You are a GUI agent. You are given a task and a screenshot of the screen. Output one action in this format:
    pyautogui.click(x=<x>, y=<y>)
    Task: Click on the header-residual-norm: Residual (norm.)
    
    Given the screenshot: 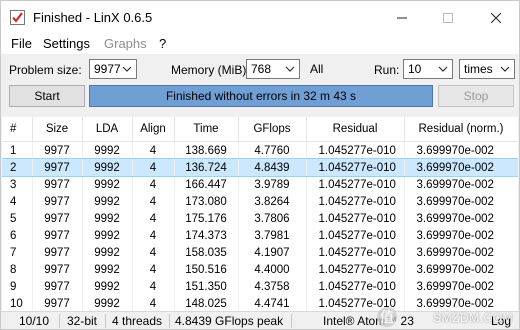 What is the action you would take?
    pyautogui.click(x=461, y=129)
    